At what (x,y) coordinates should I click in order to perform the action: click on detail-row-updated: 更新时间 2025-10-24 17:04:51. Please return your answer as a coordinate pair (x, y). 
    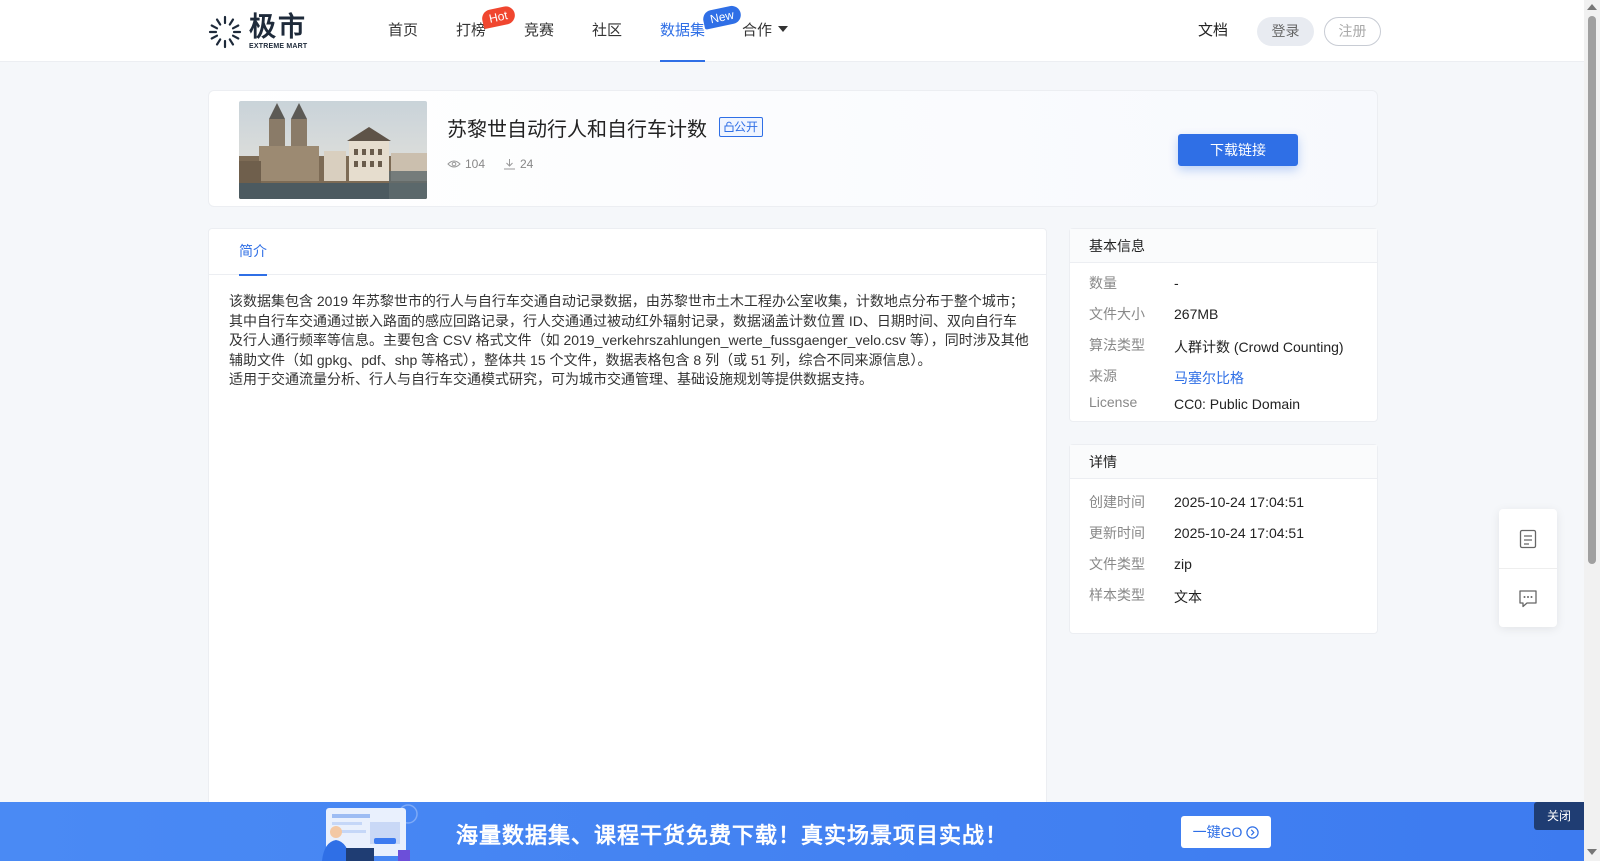
    Looking at the image, I should click on (1223, 533).